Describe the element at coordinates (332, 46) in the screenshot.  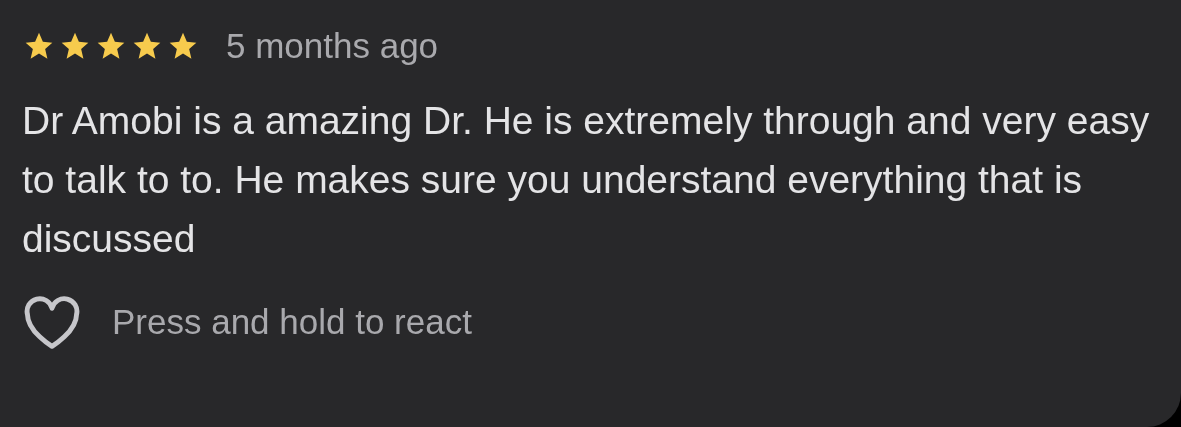
I see `review-time: 5 months ago` at that location.